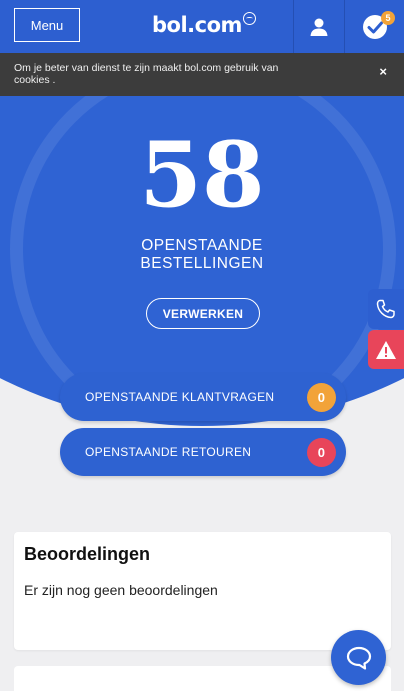 The width and height of the screenshot is (404, 691). What do you see at coordinates (87, 554) in the screenshot?
I see `reviews-title: Beoordelingen` at bounding box center [87, 554].